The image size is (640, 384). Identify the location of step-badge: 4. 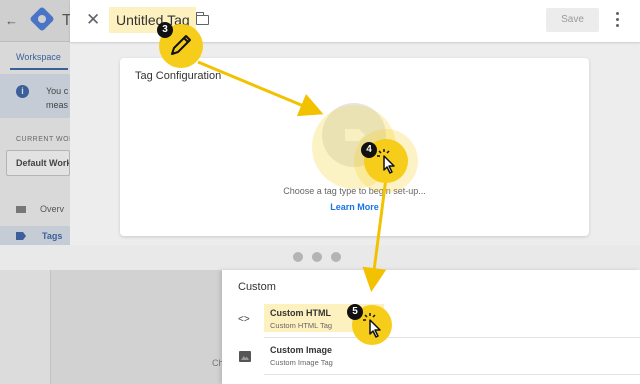
(369, 150).